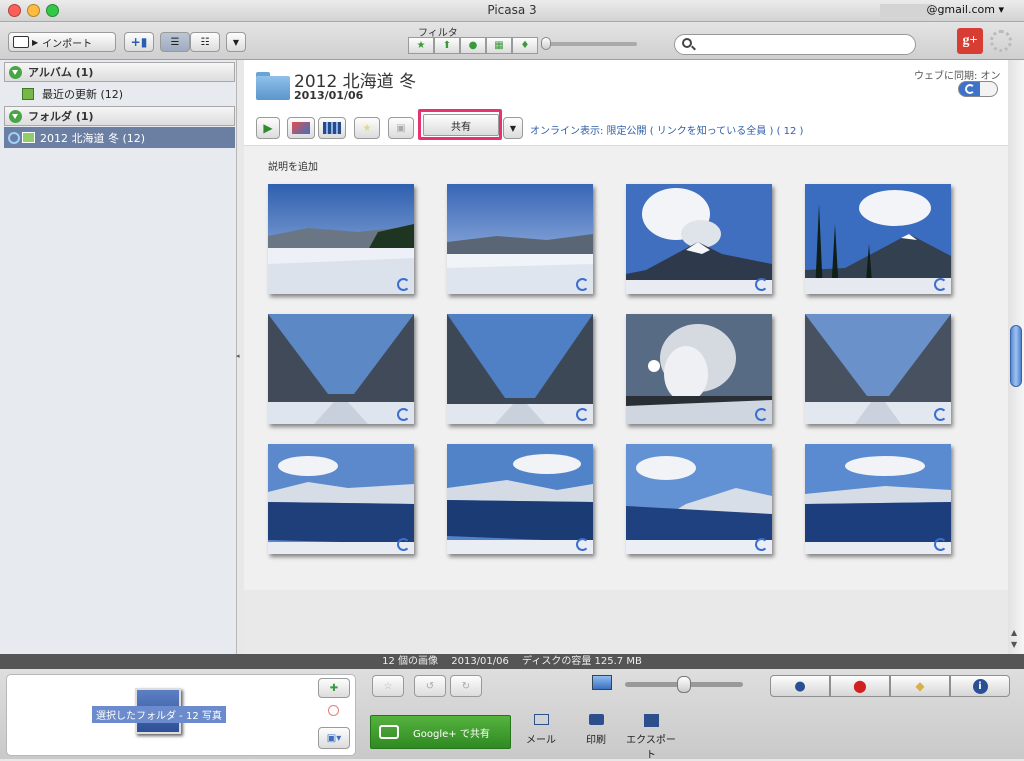 The width and height of the screenshot is (1024, 761). Describe the element at coordinates (72, 94) in the screenshot. I see `sidebar-item-recent: 最近の更新 (12)` at that location.